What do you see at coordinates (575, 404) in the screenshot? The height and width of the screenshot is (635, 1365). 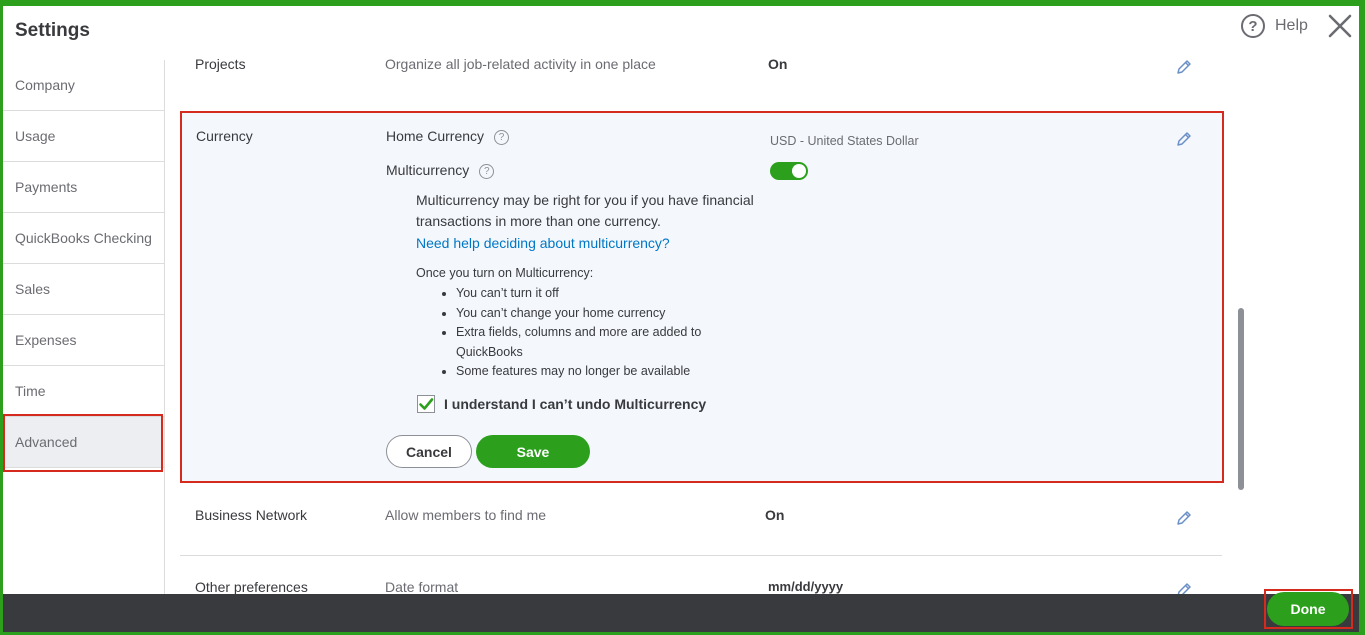 I see `confirm-label: I understand I can’t undo Multicurrency` at bounding box center [575, 404].